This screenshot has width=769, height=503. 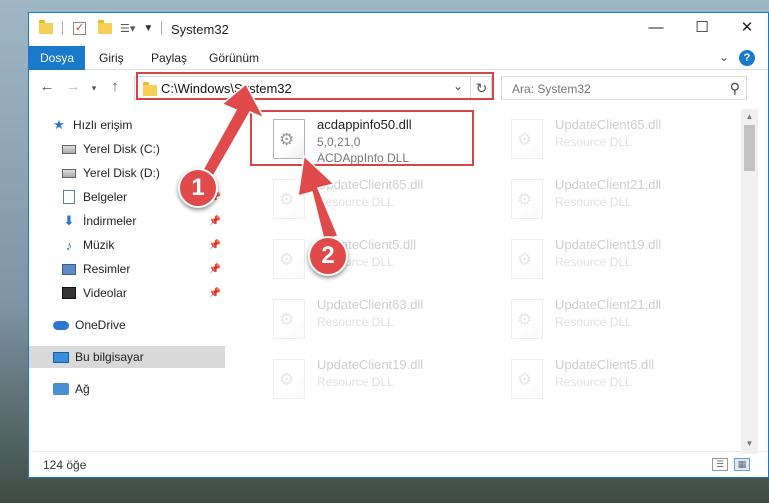 I want to click on annotation-arrows, so click(x=269, y=161).